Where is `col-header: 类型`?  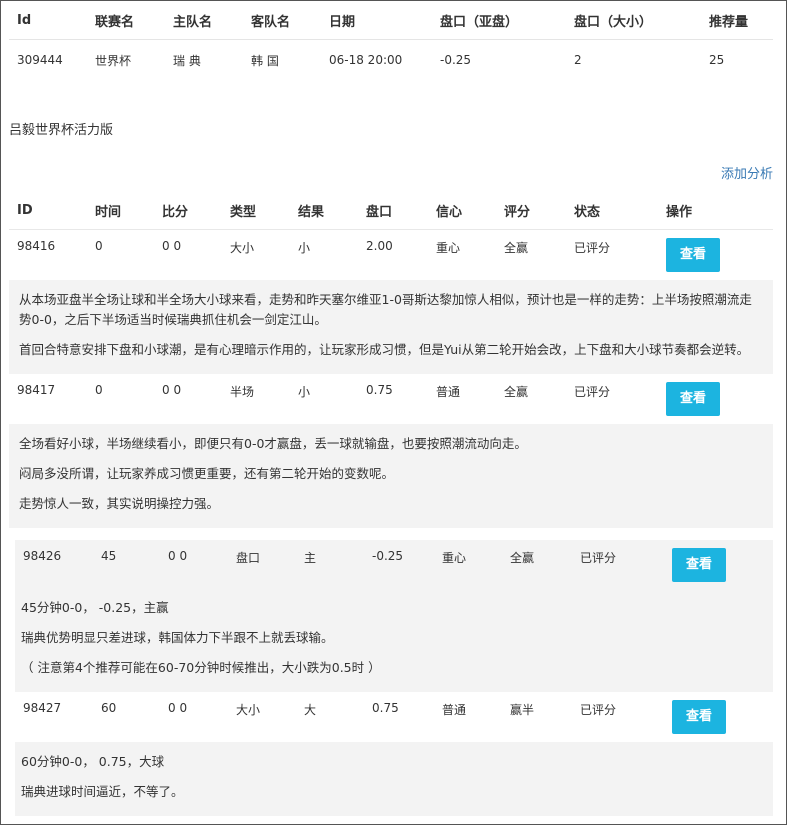
col-header: 类型 is located at coordinates (243, 212).